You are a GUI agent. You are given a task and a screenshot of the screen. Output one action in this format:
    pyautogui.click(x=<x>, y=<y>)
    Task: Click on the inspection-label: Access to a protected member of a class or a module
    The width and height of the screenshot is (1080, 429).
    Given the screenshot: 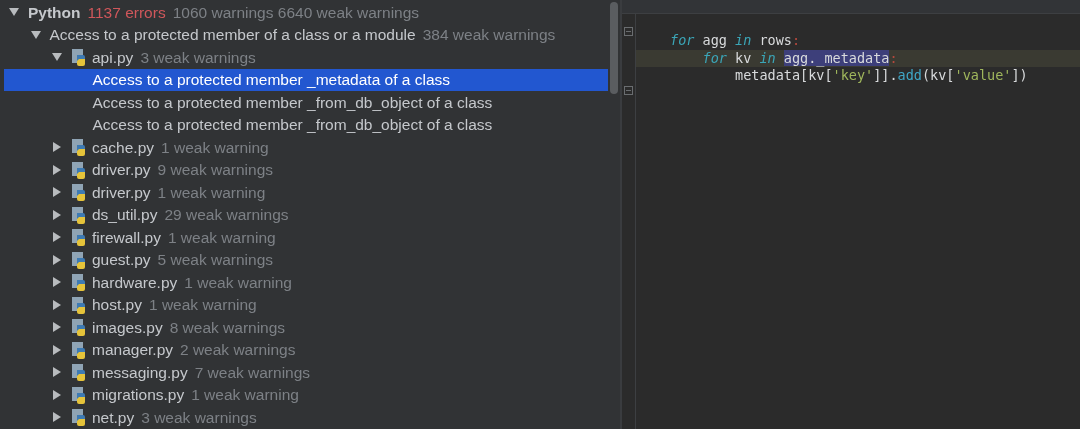 What is the action you would take?
    pyautogui.click(x=232, y=35)
    